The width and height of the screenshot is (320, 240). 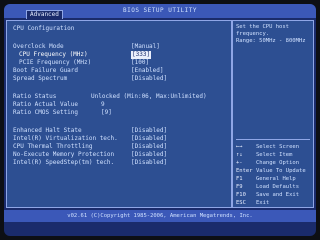 What do you see at coordinates (106, 113) in the screenshot?
I see `setting-value: [9]` at bounding box center [106, 113].